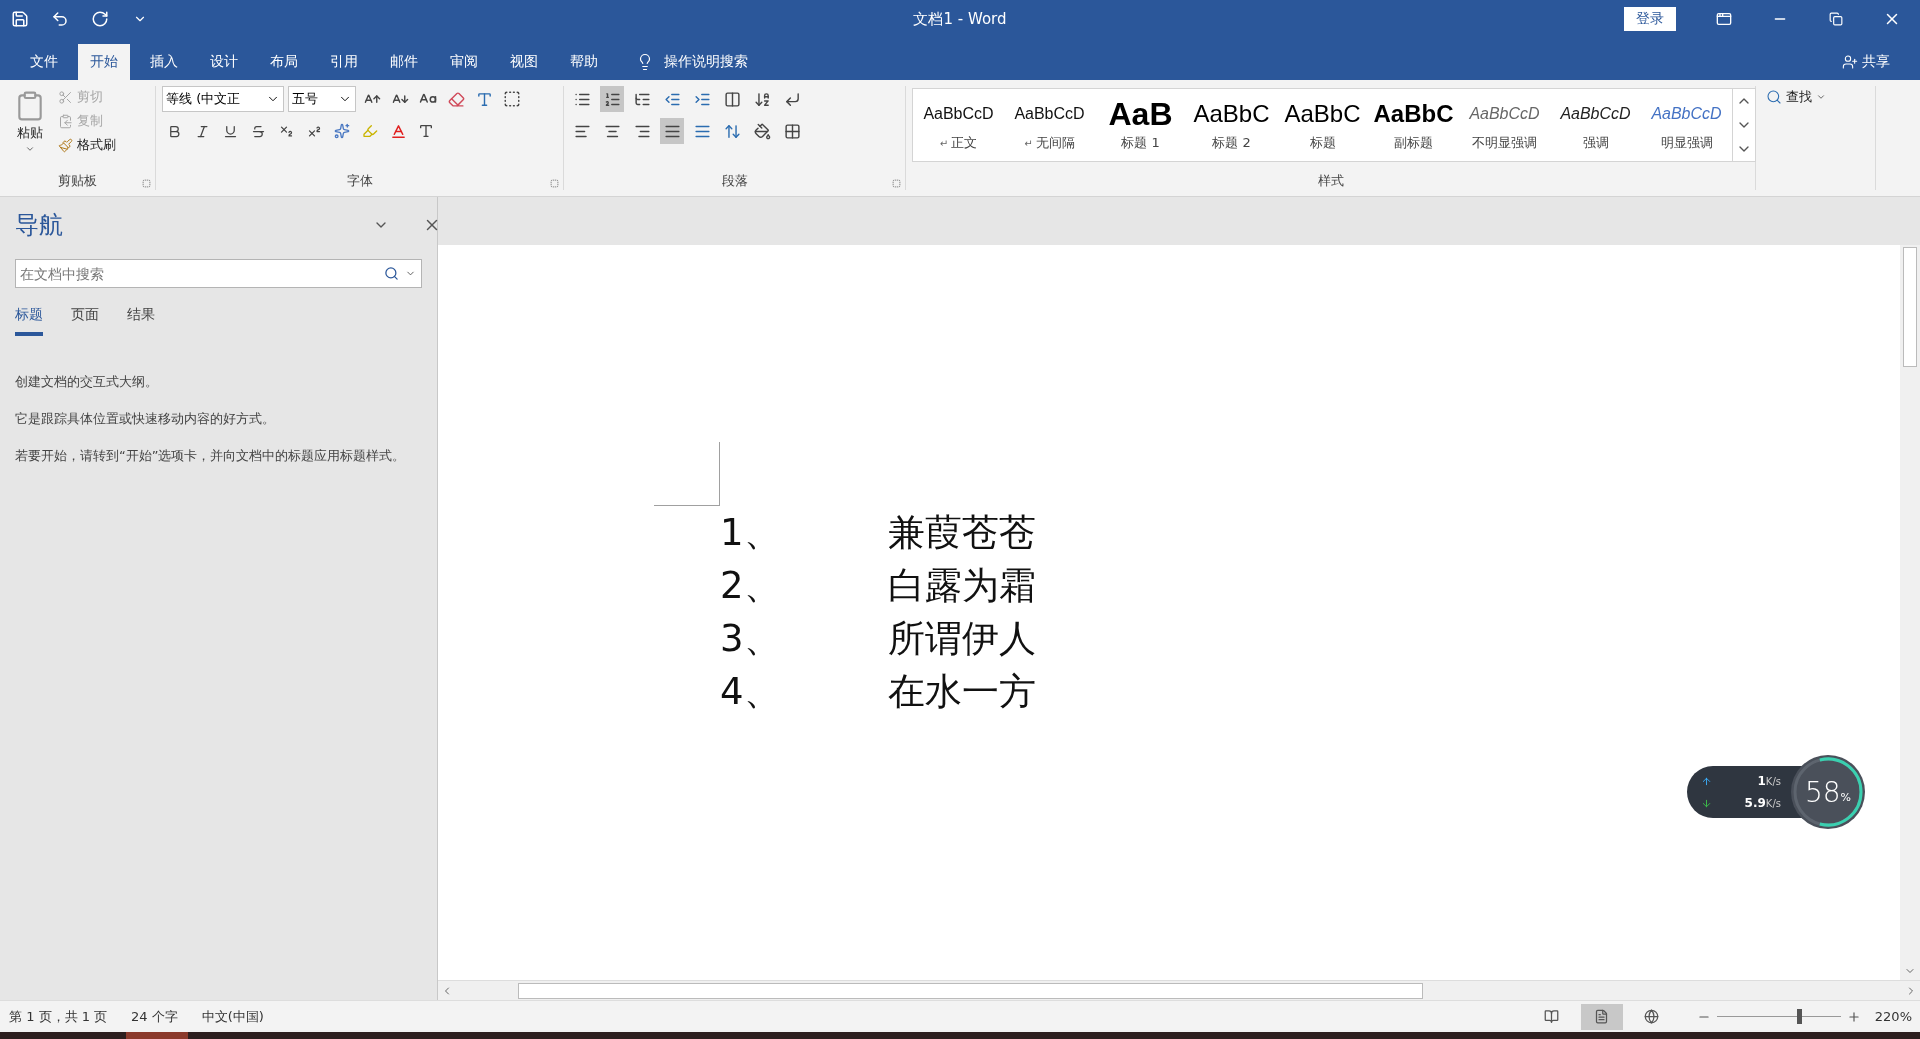  What do you see at coordinates (960, 19) in the screenshot?
I see `window-title: 文档1 - Word` at bounding box center [960, 19].